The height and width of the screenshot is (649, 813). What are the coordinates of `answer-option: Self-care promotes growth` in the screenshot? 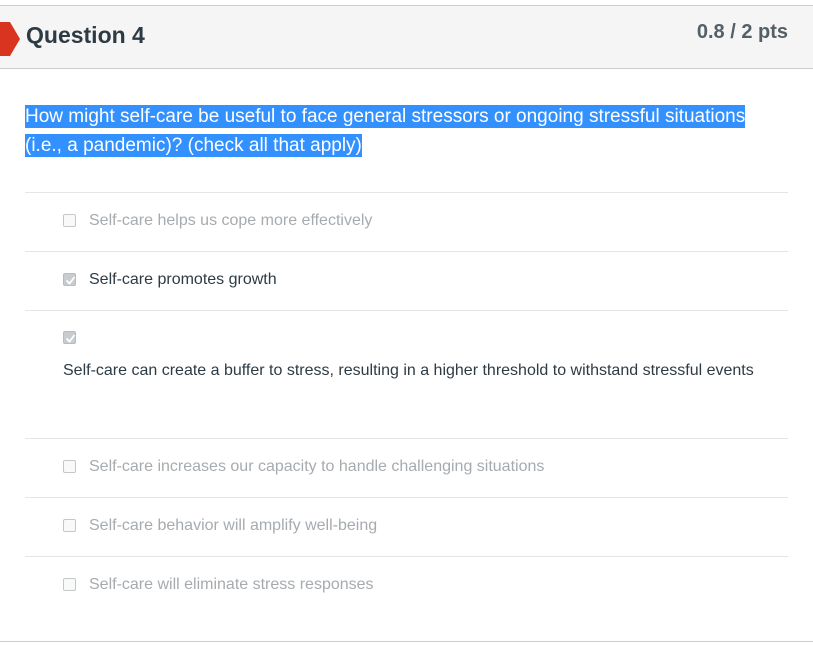 It's located at (406, 280).